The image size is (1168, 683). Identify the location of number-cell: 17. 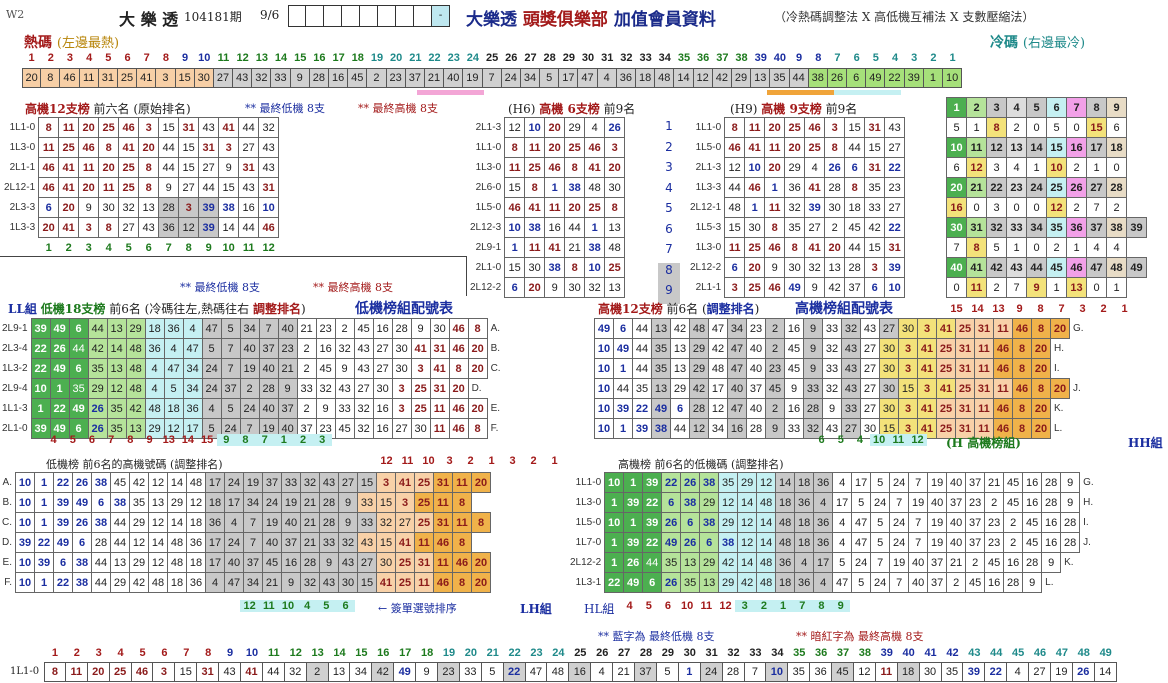
(569, 78).